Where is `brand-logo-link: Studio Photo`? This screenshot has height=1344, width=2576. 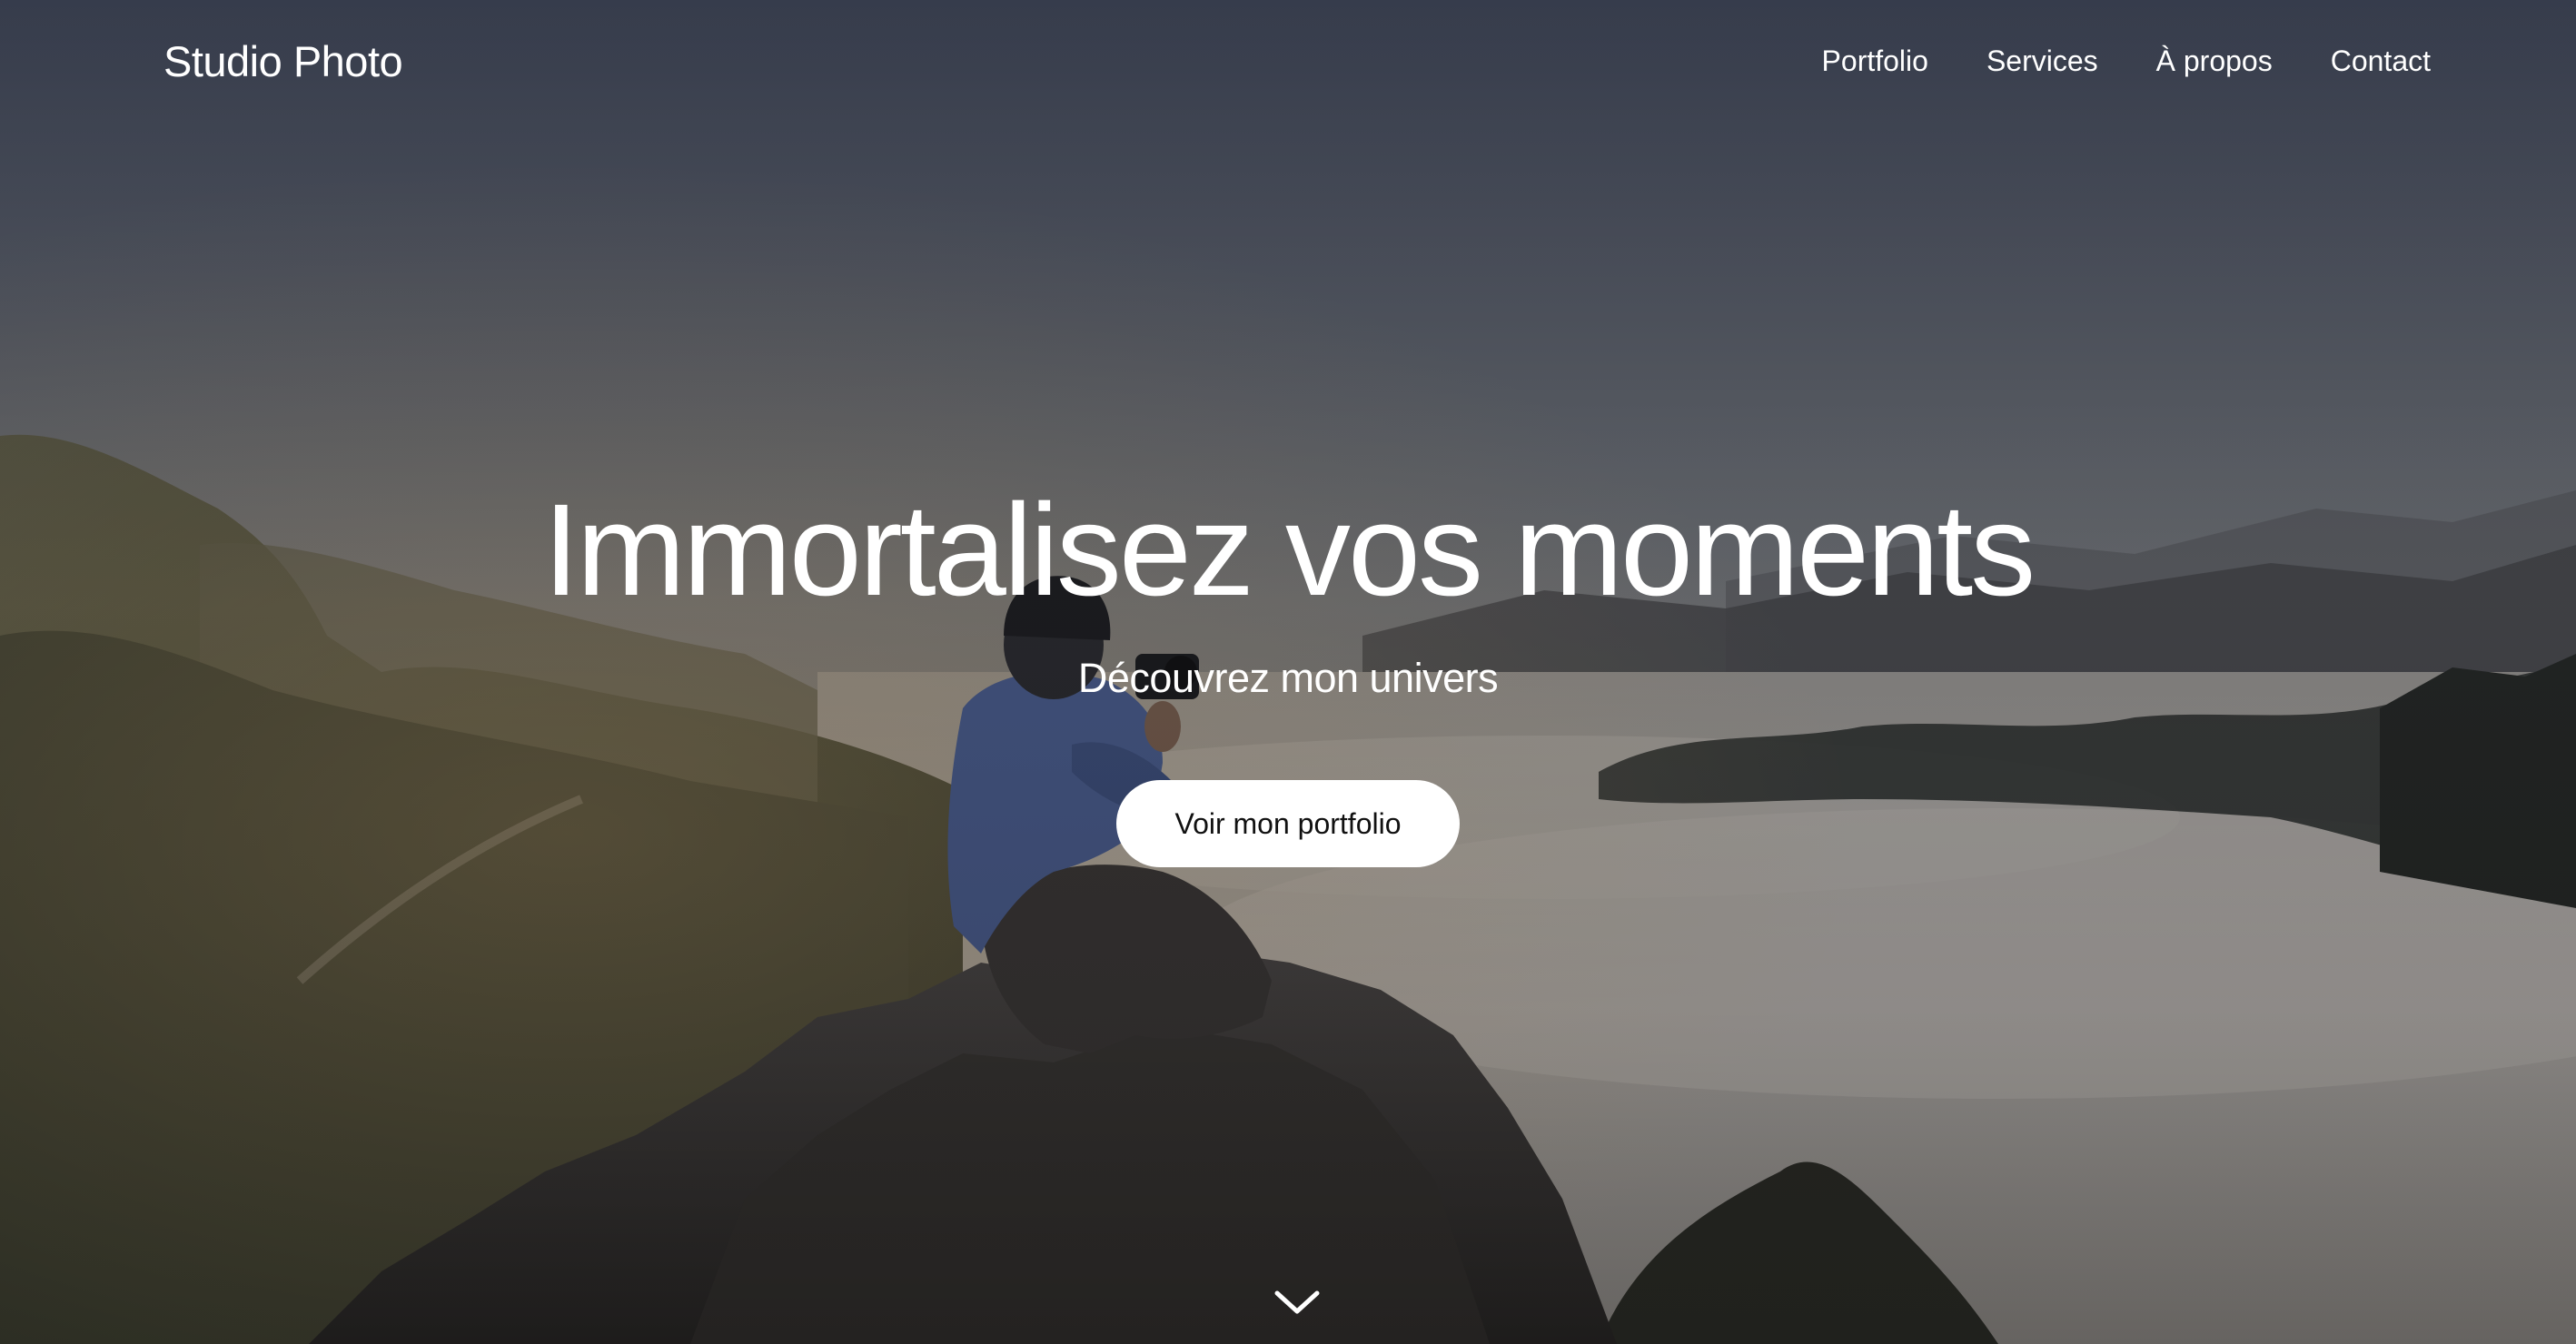 brand-logo-link: Studio Photo is located at coordinates (283, 61).